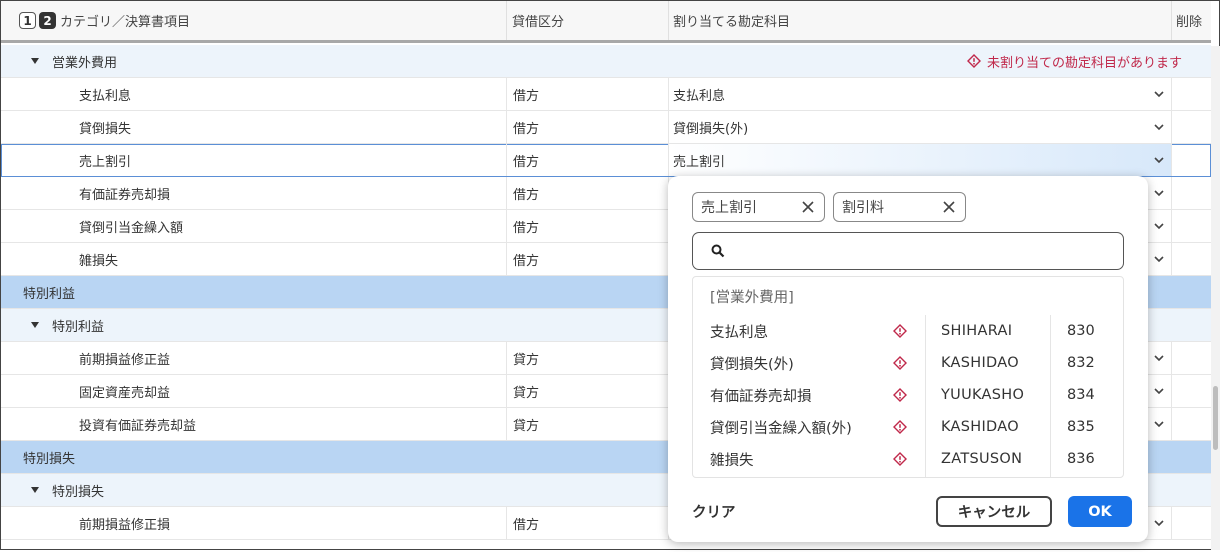  What do you see at coordinates (714, 511) in the screenshot?
I see `clear-button: クリア` at bounding box center [714, 511].